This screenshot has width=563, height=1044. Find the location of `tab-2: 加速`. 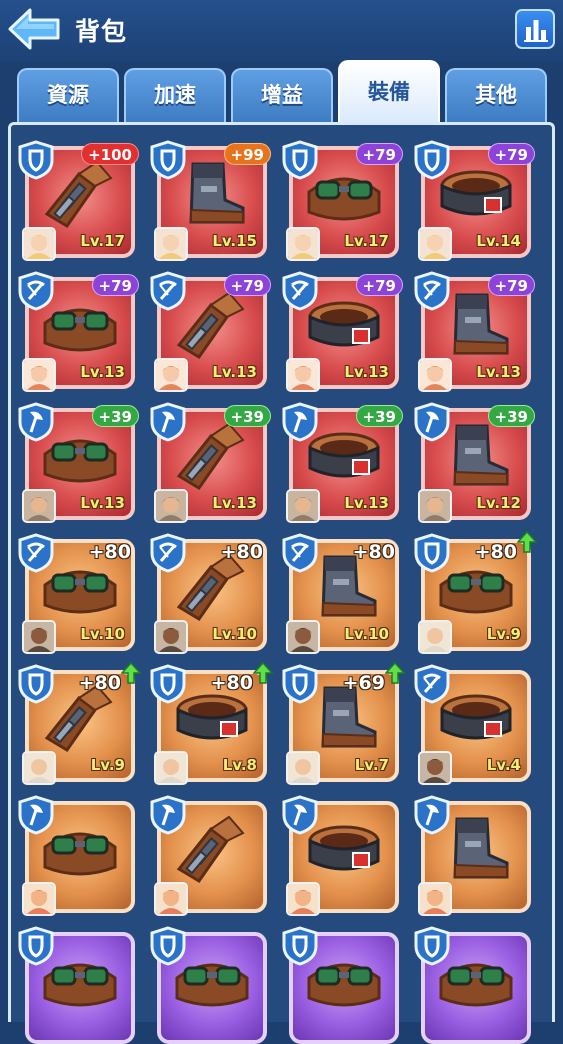

tab-2: 加速 is located at coordinates (175, 95).